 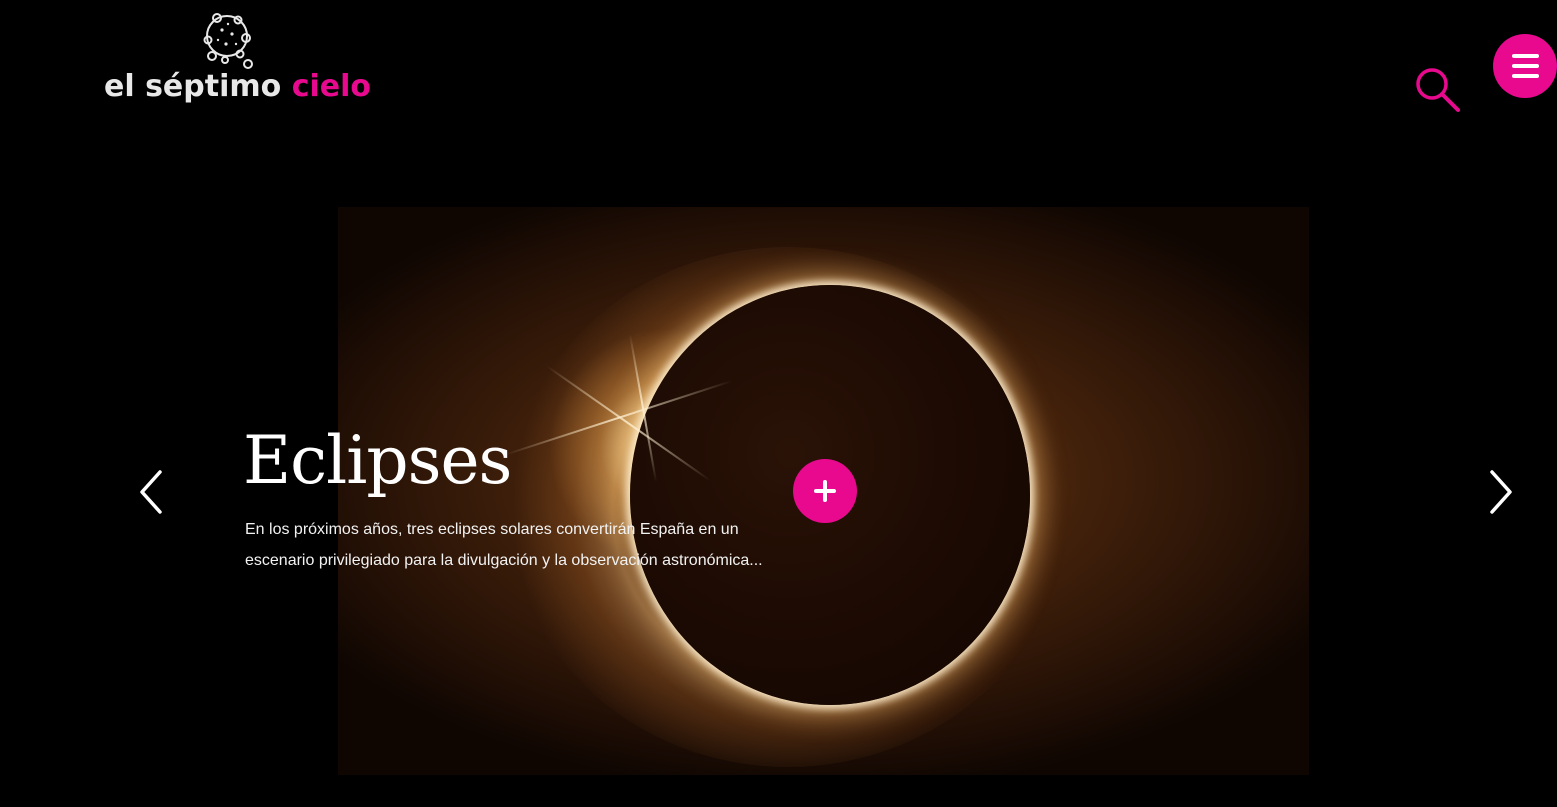 I want to click on site-logo: el séptimo cielo, so click(x=237, y=60).